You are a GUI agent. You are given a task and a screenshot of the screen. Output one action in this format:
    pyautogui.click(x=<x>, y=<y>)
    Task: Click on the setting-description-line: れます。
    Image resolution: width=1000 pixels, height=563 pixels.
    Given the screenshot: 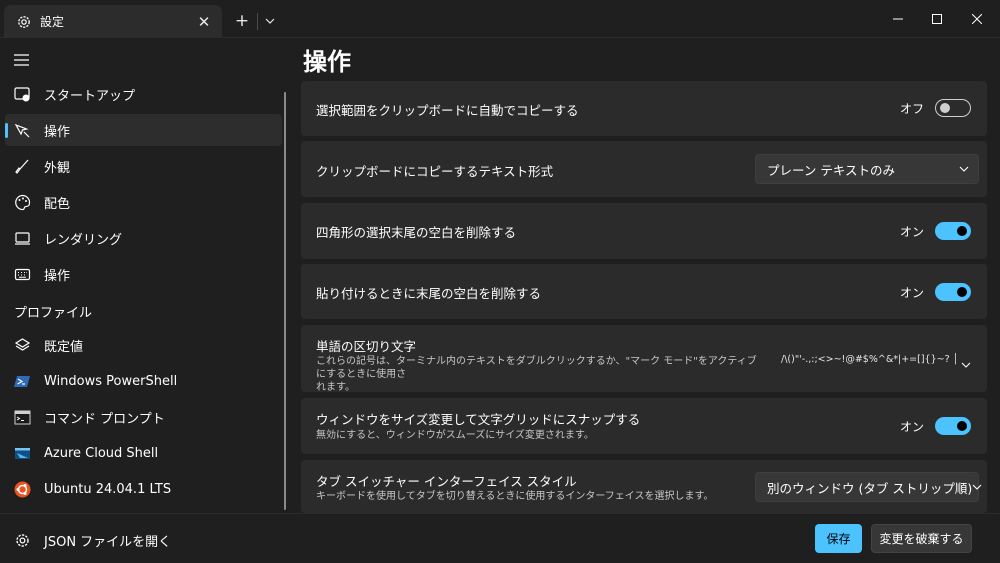 What is the action you would take?
    pyautogui.click(x=335, y=387)
    